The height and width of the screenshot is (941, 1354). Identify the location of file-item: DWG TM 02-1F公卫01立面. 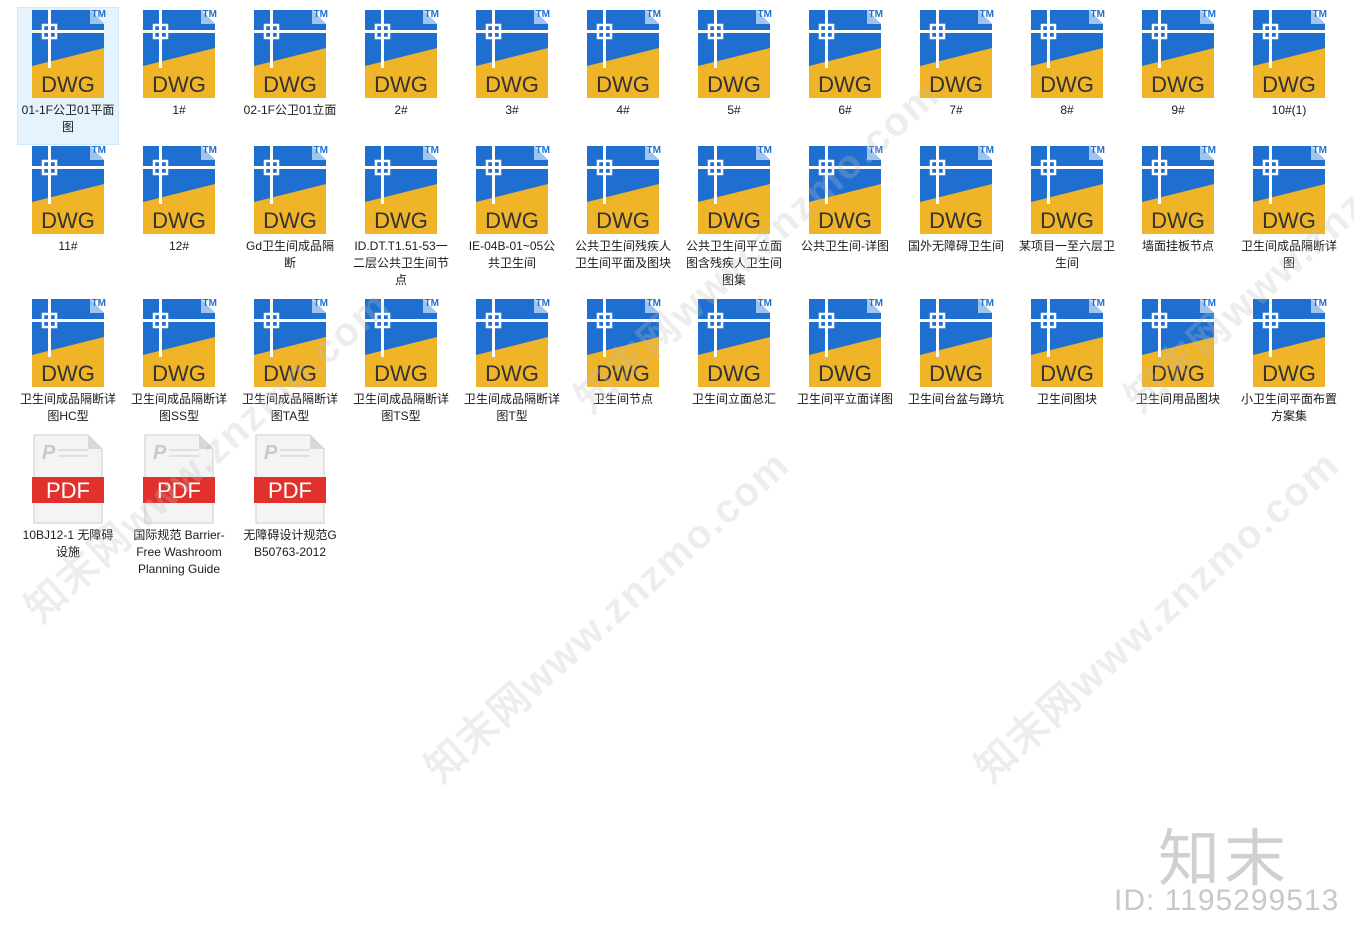
(290, 76).